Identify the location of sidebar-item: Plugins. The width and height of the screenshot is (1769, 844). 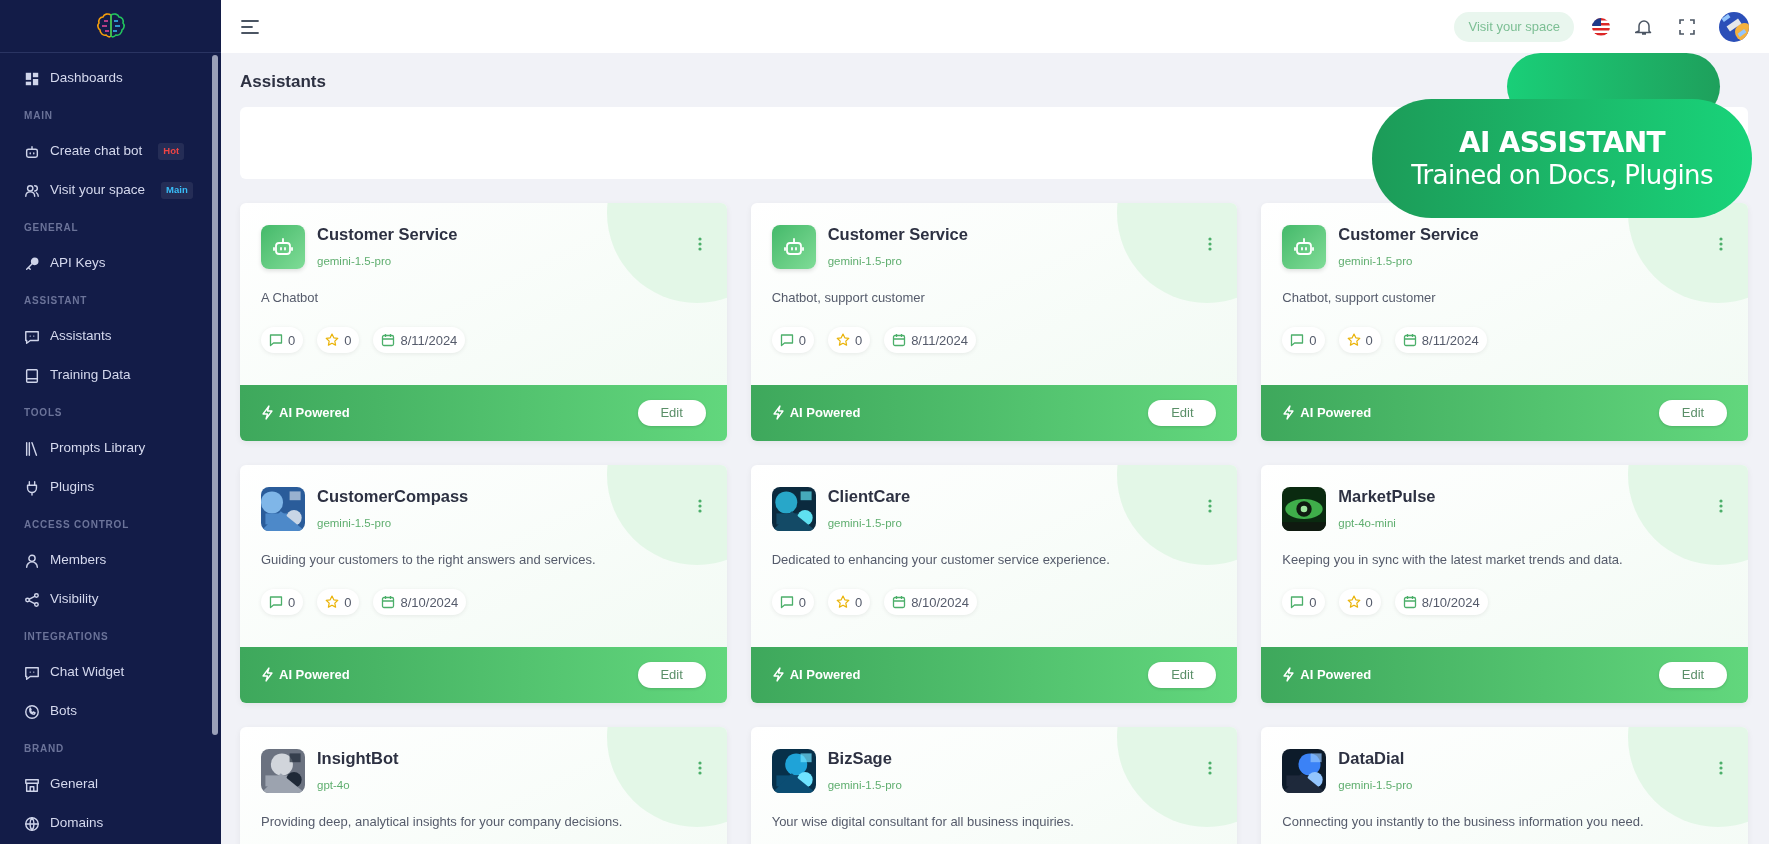
(103, 487).